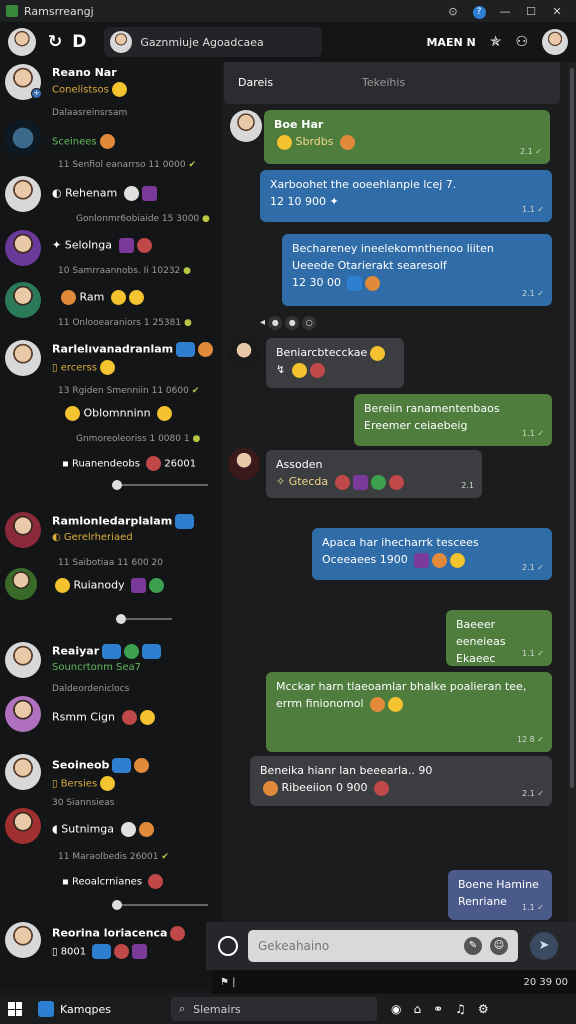  Describe the element at coordinates (111, 955) in the screenshot. I see `list-item: Reorina loriacenca ▯ 8001` at that location.